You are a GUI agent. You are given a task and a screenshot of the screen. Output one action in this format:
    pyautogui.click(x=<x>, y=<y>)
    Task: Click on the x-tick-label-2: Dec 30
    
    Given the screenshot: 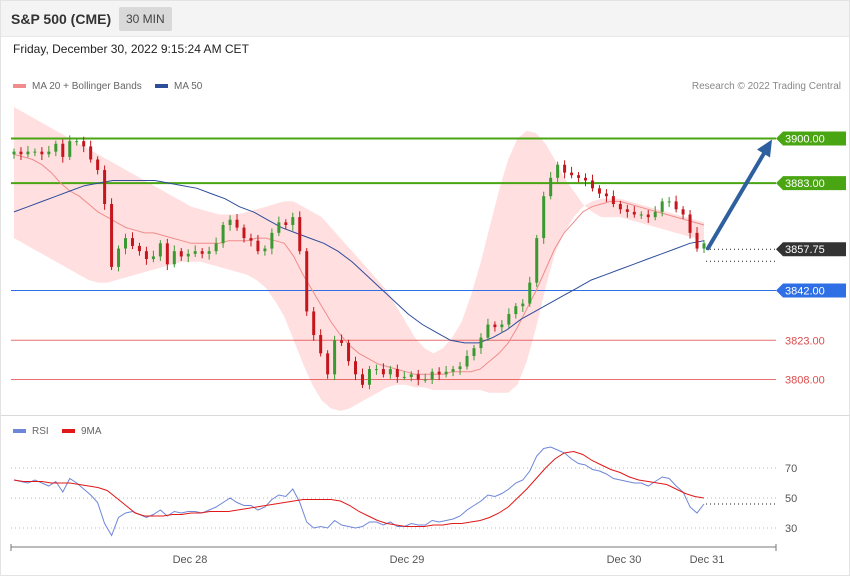 What is the action you would take?
    pyautogui.click(x=624, y=560)
    